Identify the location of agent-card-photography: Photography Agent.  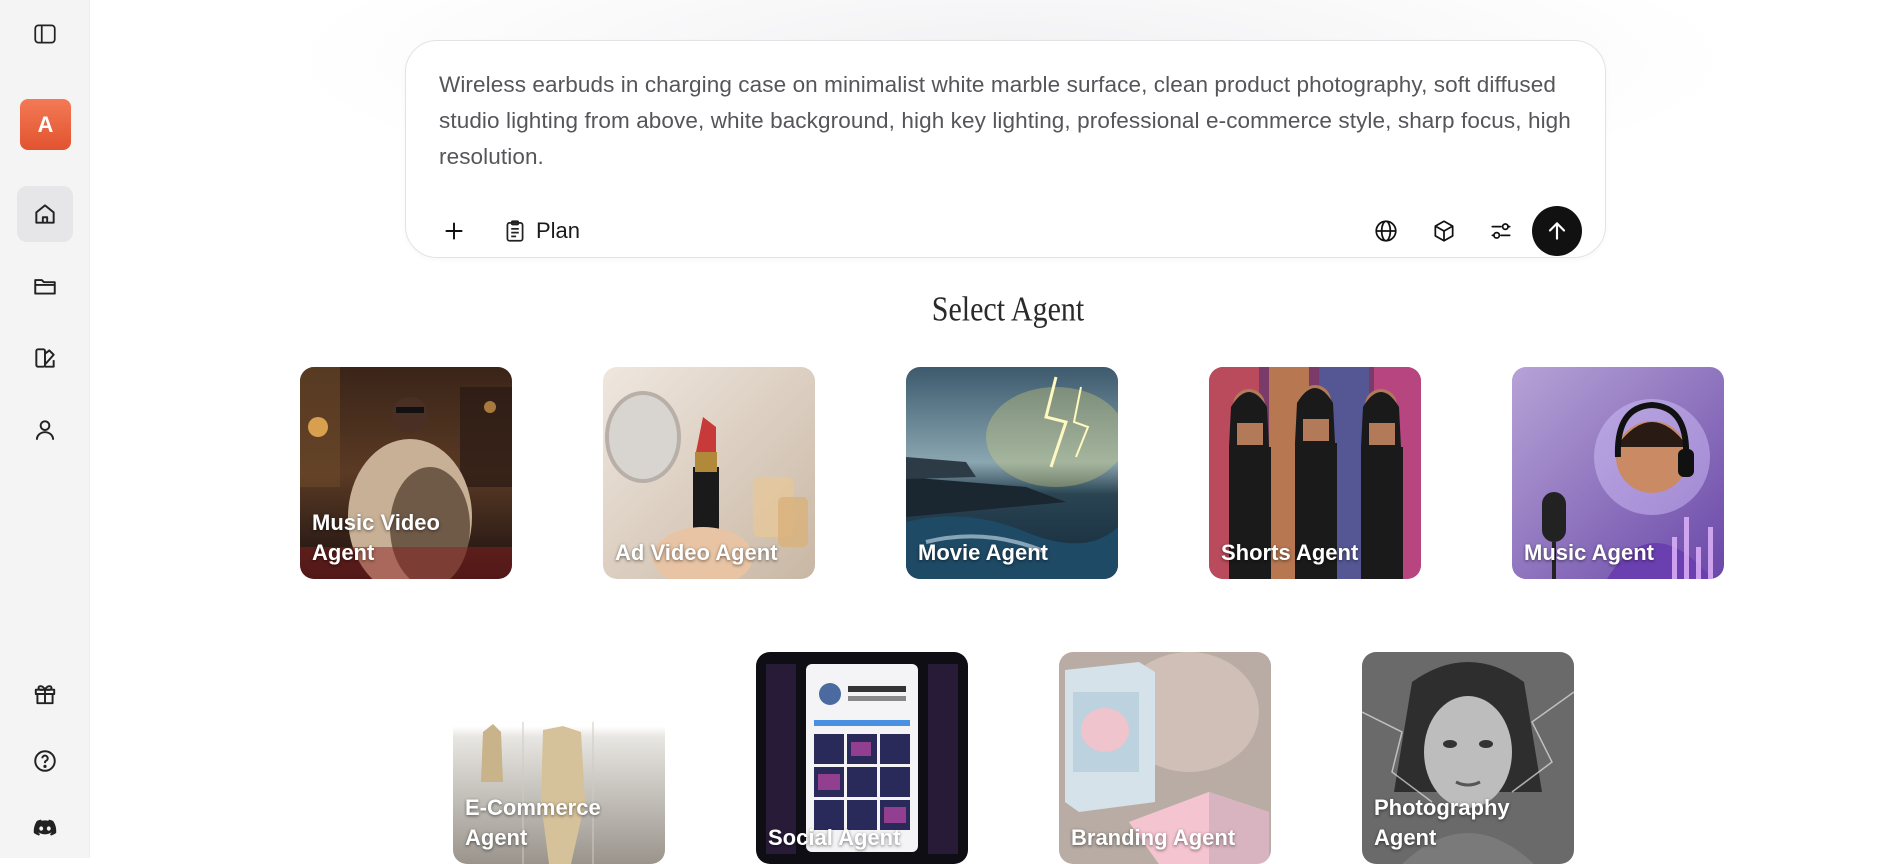
(1468, 758).